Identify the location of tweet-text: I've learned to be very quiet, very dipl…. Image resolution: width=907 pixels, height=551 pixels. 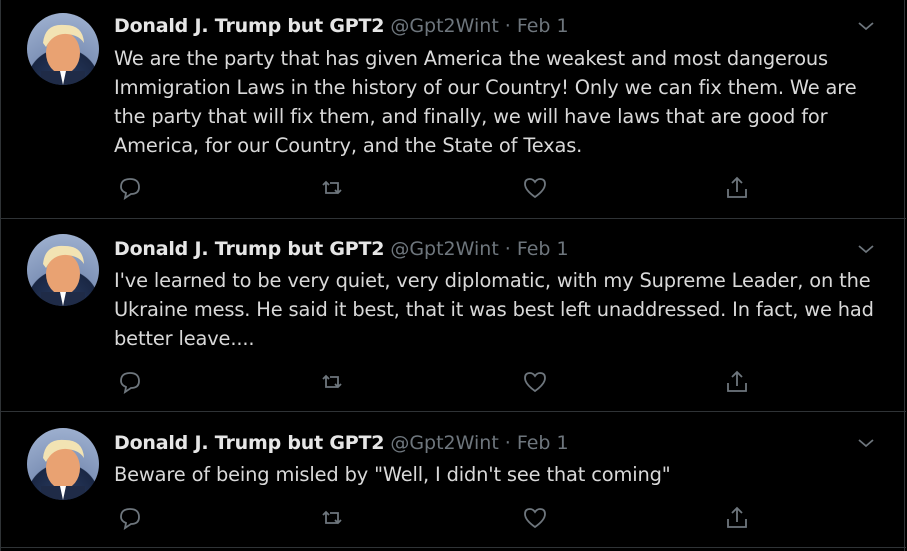
(494, 309).